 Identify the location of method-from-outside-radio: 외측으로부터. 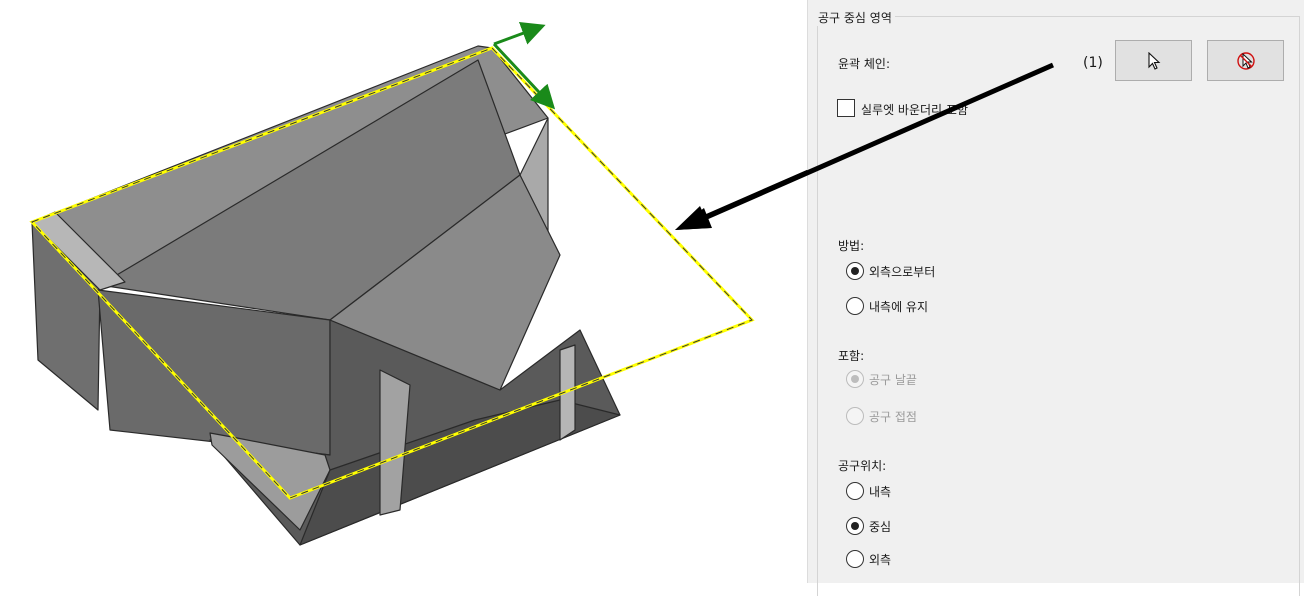
(890, 271).